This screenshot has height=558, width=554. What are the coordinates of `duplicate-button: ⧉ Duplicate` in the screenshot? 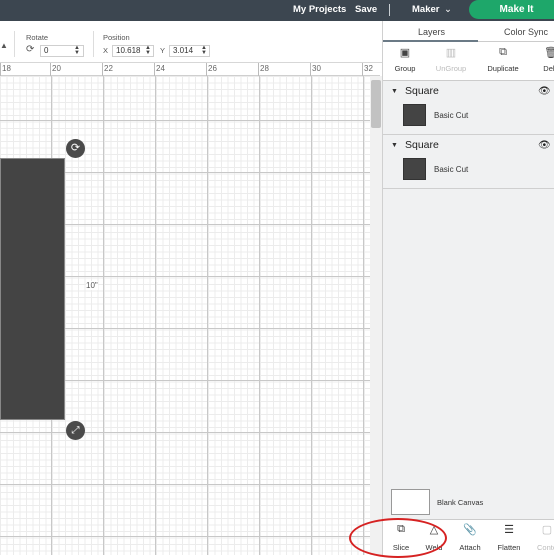 It's located at (503, 59).